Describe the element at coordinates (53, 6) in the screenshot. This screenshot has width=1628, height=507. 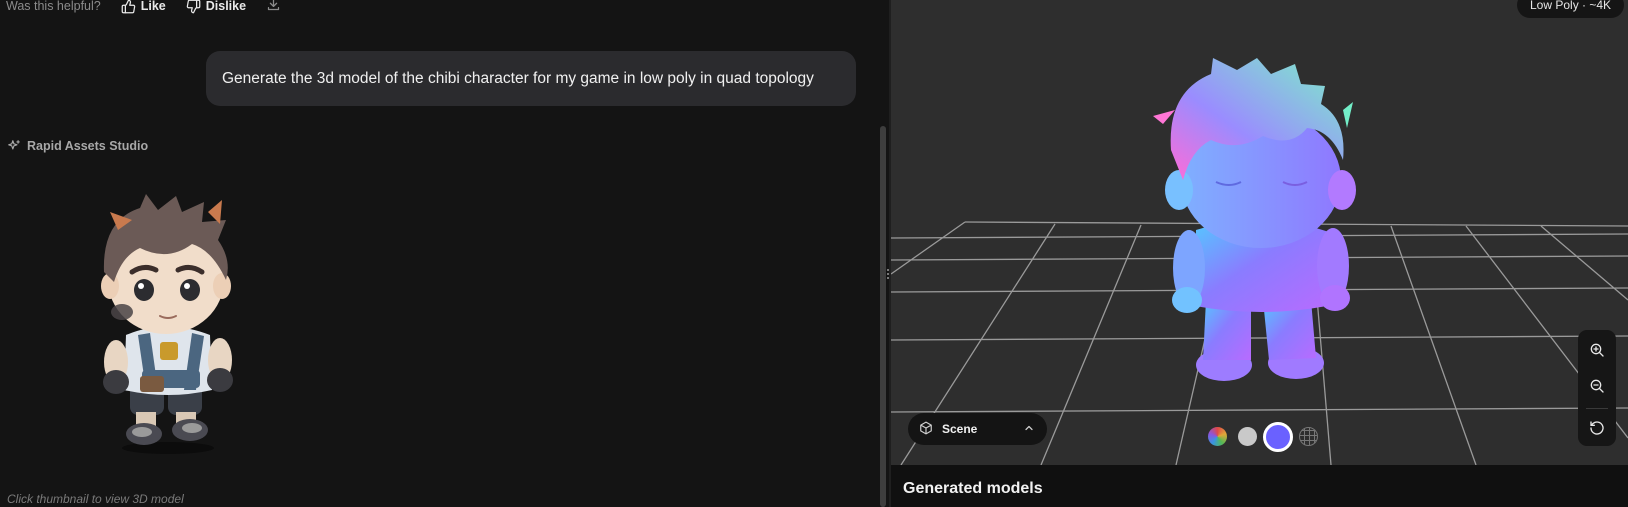
I see `feedback-question: Was this helpful?` at that location.